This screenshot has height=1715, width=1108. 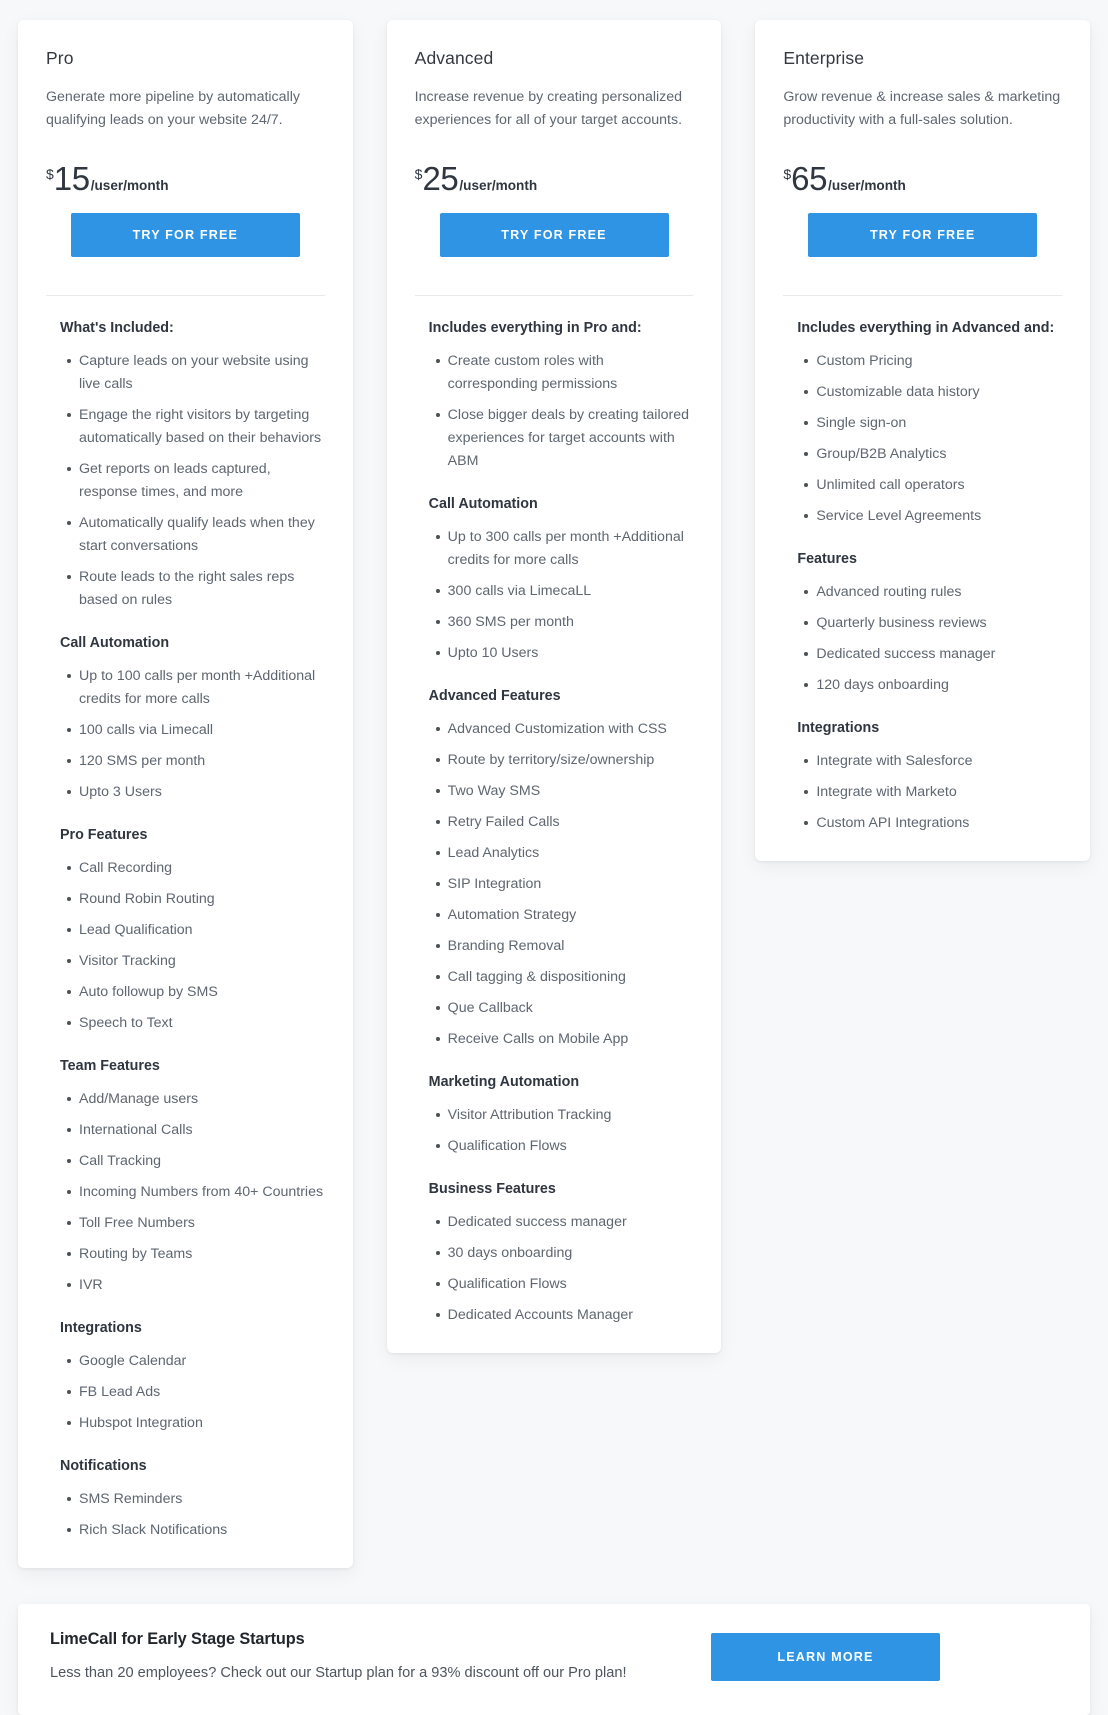 What do you see at coordinates (922, 685) in the screenshot?
I see `feature-list-item: 120 days onboarding` at bounding box center [922, 685].